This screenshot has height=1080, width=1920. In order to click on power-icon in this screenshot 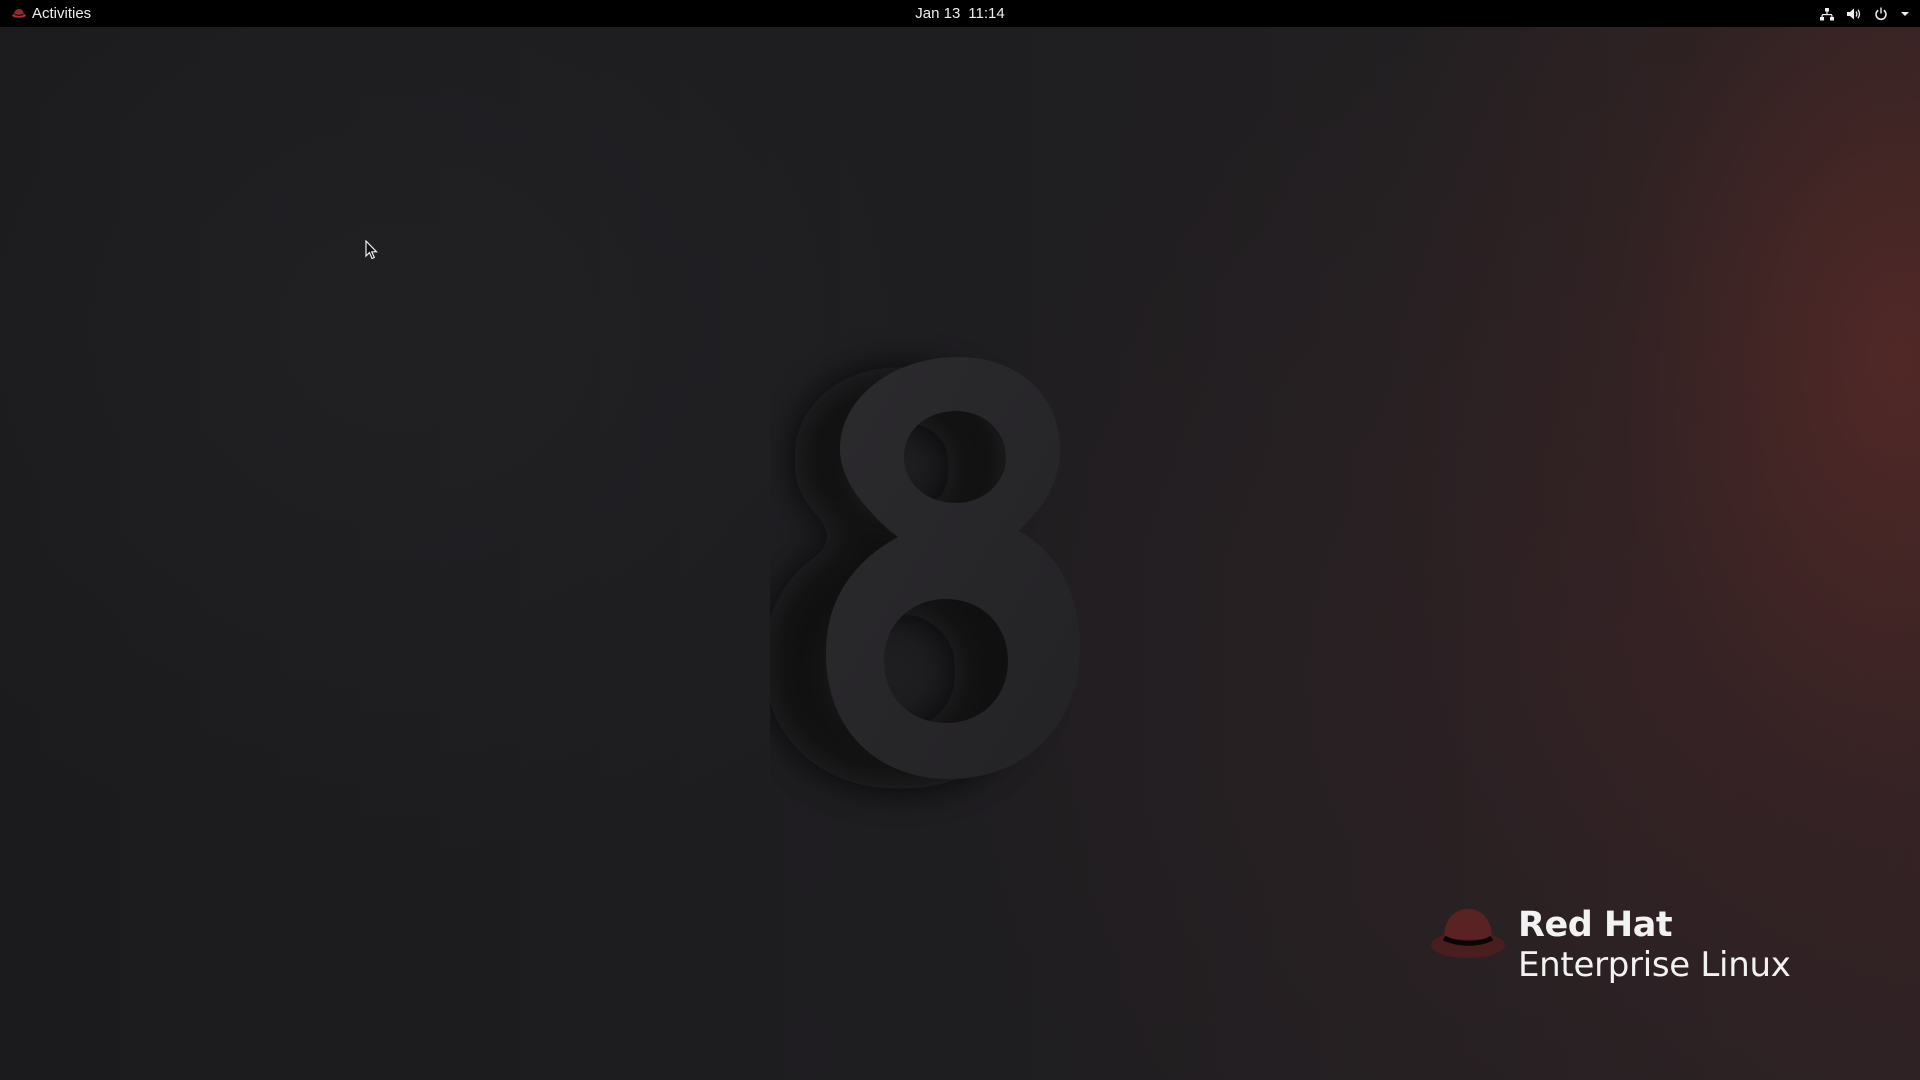, I will do `click(1881, 14)`.